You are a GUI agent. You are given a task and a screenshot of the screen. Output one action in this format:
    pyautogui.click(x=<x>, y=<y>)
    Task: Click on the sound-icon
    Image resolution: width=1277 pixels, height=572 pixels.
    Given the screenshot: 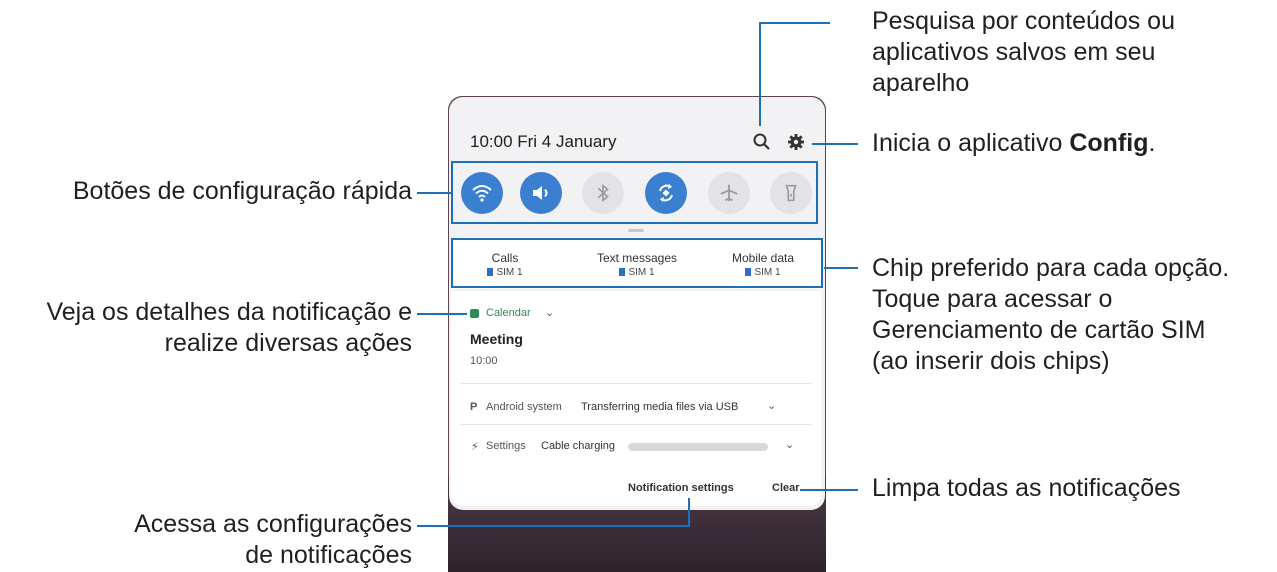 What is the action you would take?
    pyautogui.click(x=540, y=193)
    